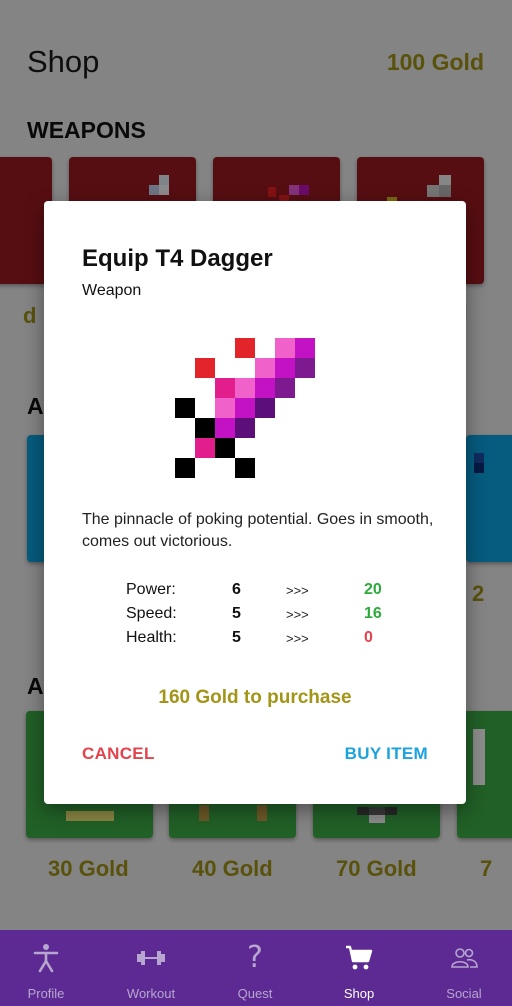  Describe the element at coordinates (464, 993) in the screenshot. I see `nav-label: Social` at that location.